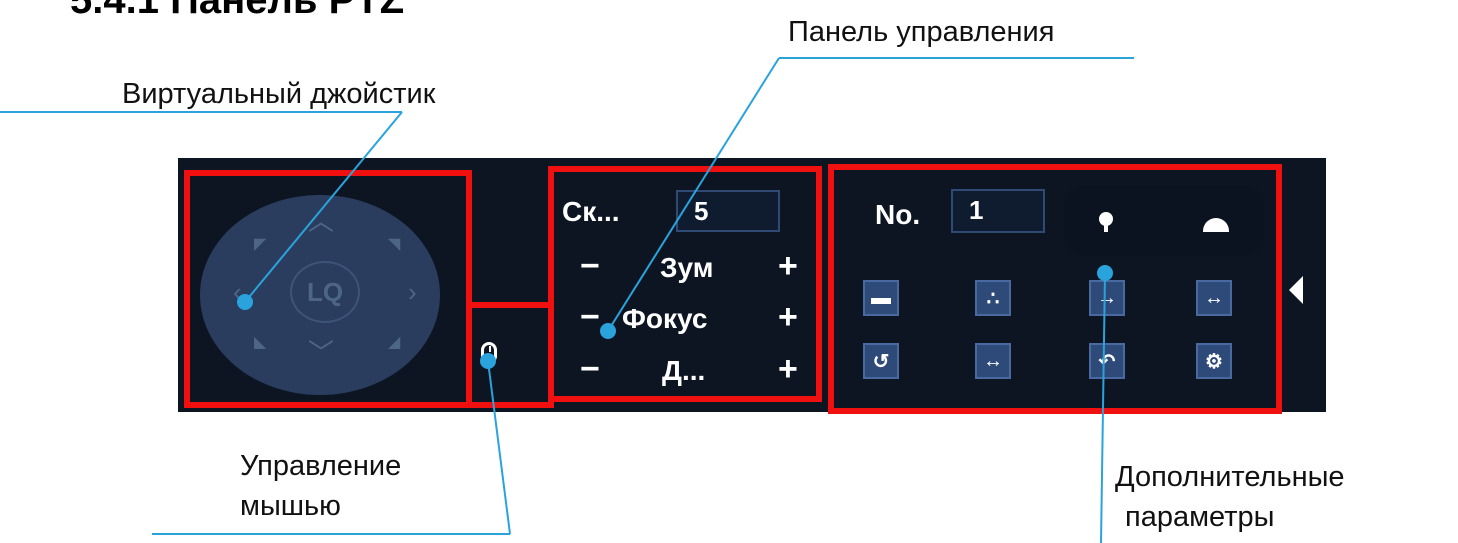 Image resolution: width=1458 pixels, height=543 pixels. What do you see at coordinates (1105, 273) in the screenshot?
I see `extra-params-dot` at bounding box center [1105, 273].